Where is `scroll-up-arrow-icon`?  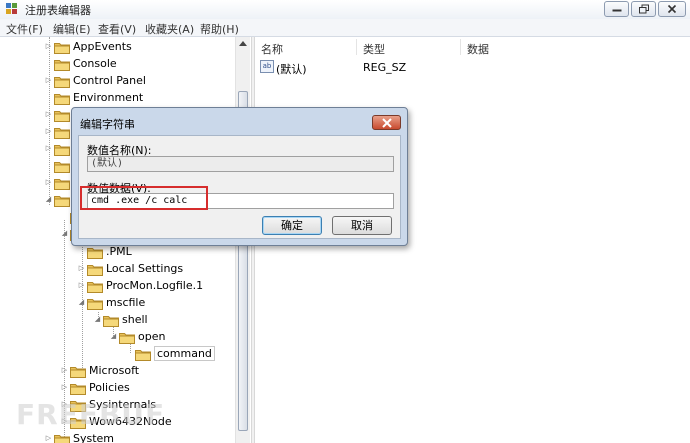
scroll-up-arrow-icon is located at coordinates (243, 43).